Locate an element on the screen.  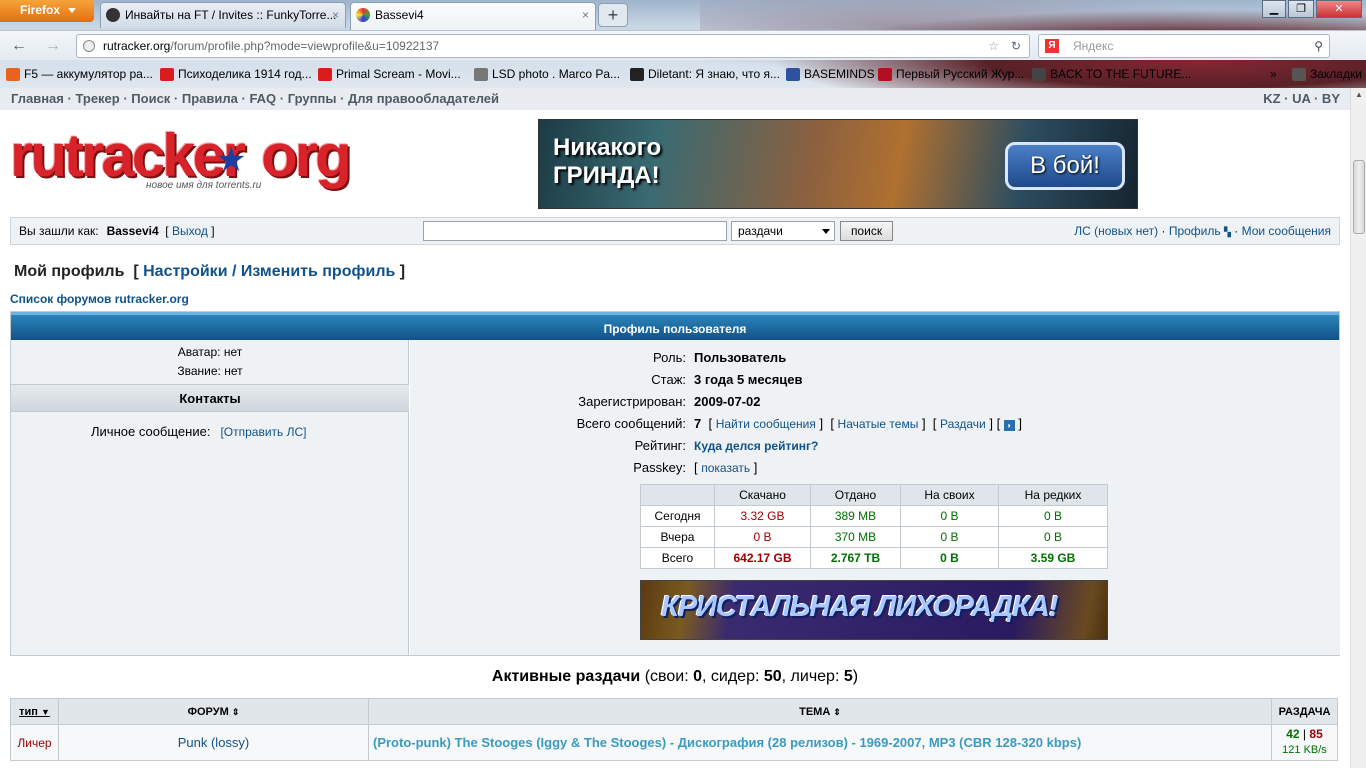
tab-bassevi4: Bassevi4 × is located at coordinates (473, 16).